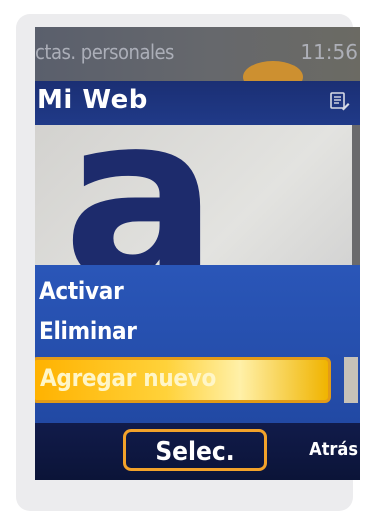  What do you see at coordinates (329, 52) in the screenshot?
I see `status-time: 11:56` at bounding box center [329, 52].